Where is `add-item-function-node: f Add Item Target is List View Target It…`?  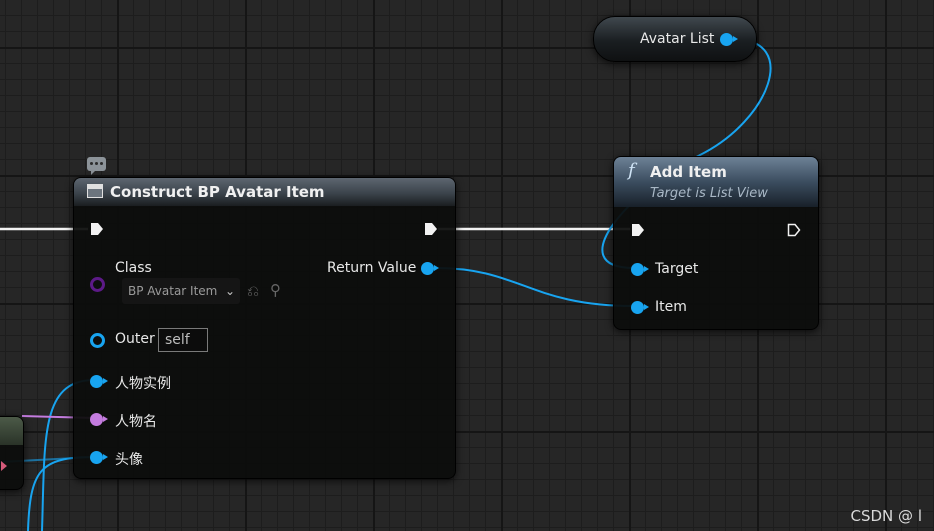
add-item-function-node: f Add Item Target is List View Target It… is located at coordinates (716, 243).